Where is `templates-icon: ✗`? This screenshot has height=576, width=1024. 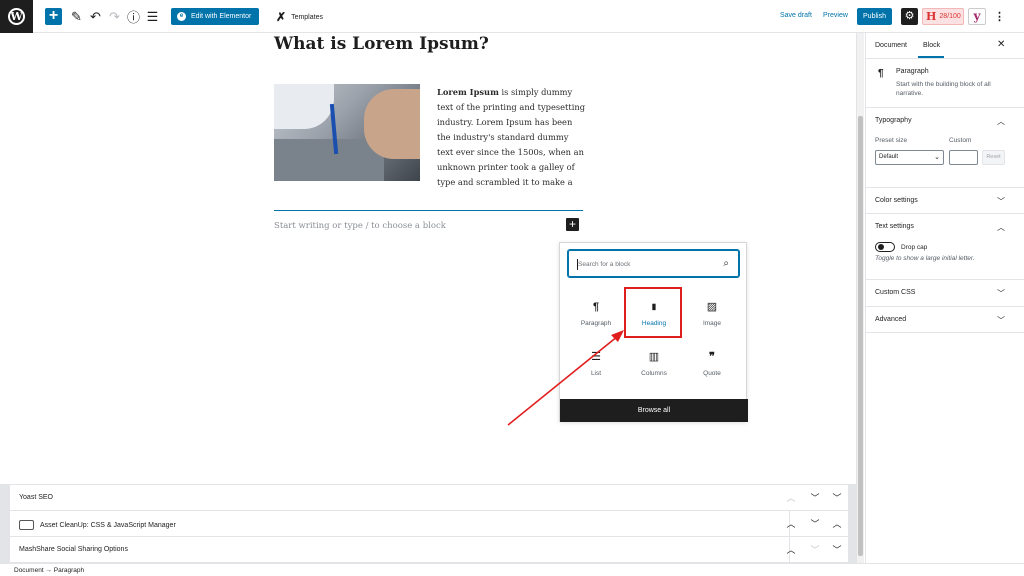 templates-icon: ✗ is located at coordinates (281, 17).